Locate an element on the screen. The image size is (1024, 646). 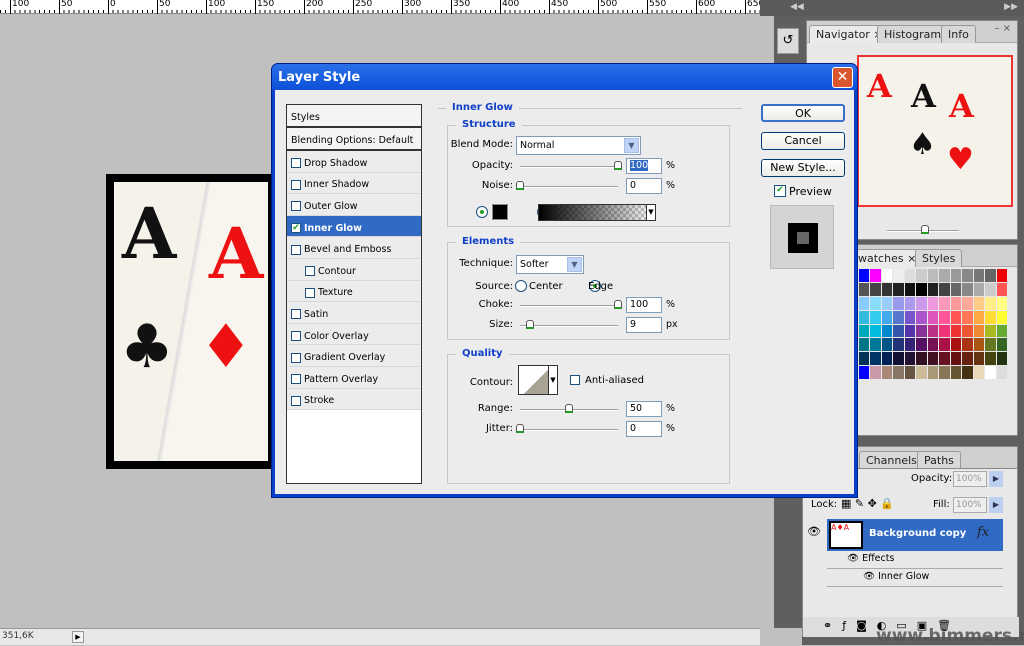
solid-color-radio is located at coordinates (482, 212).